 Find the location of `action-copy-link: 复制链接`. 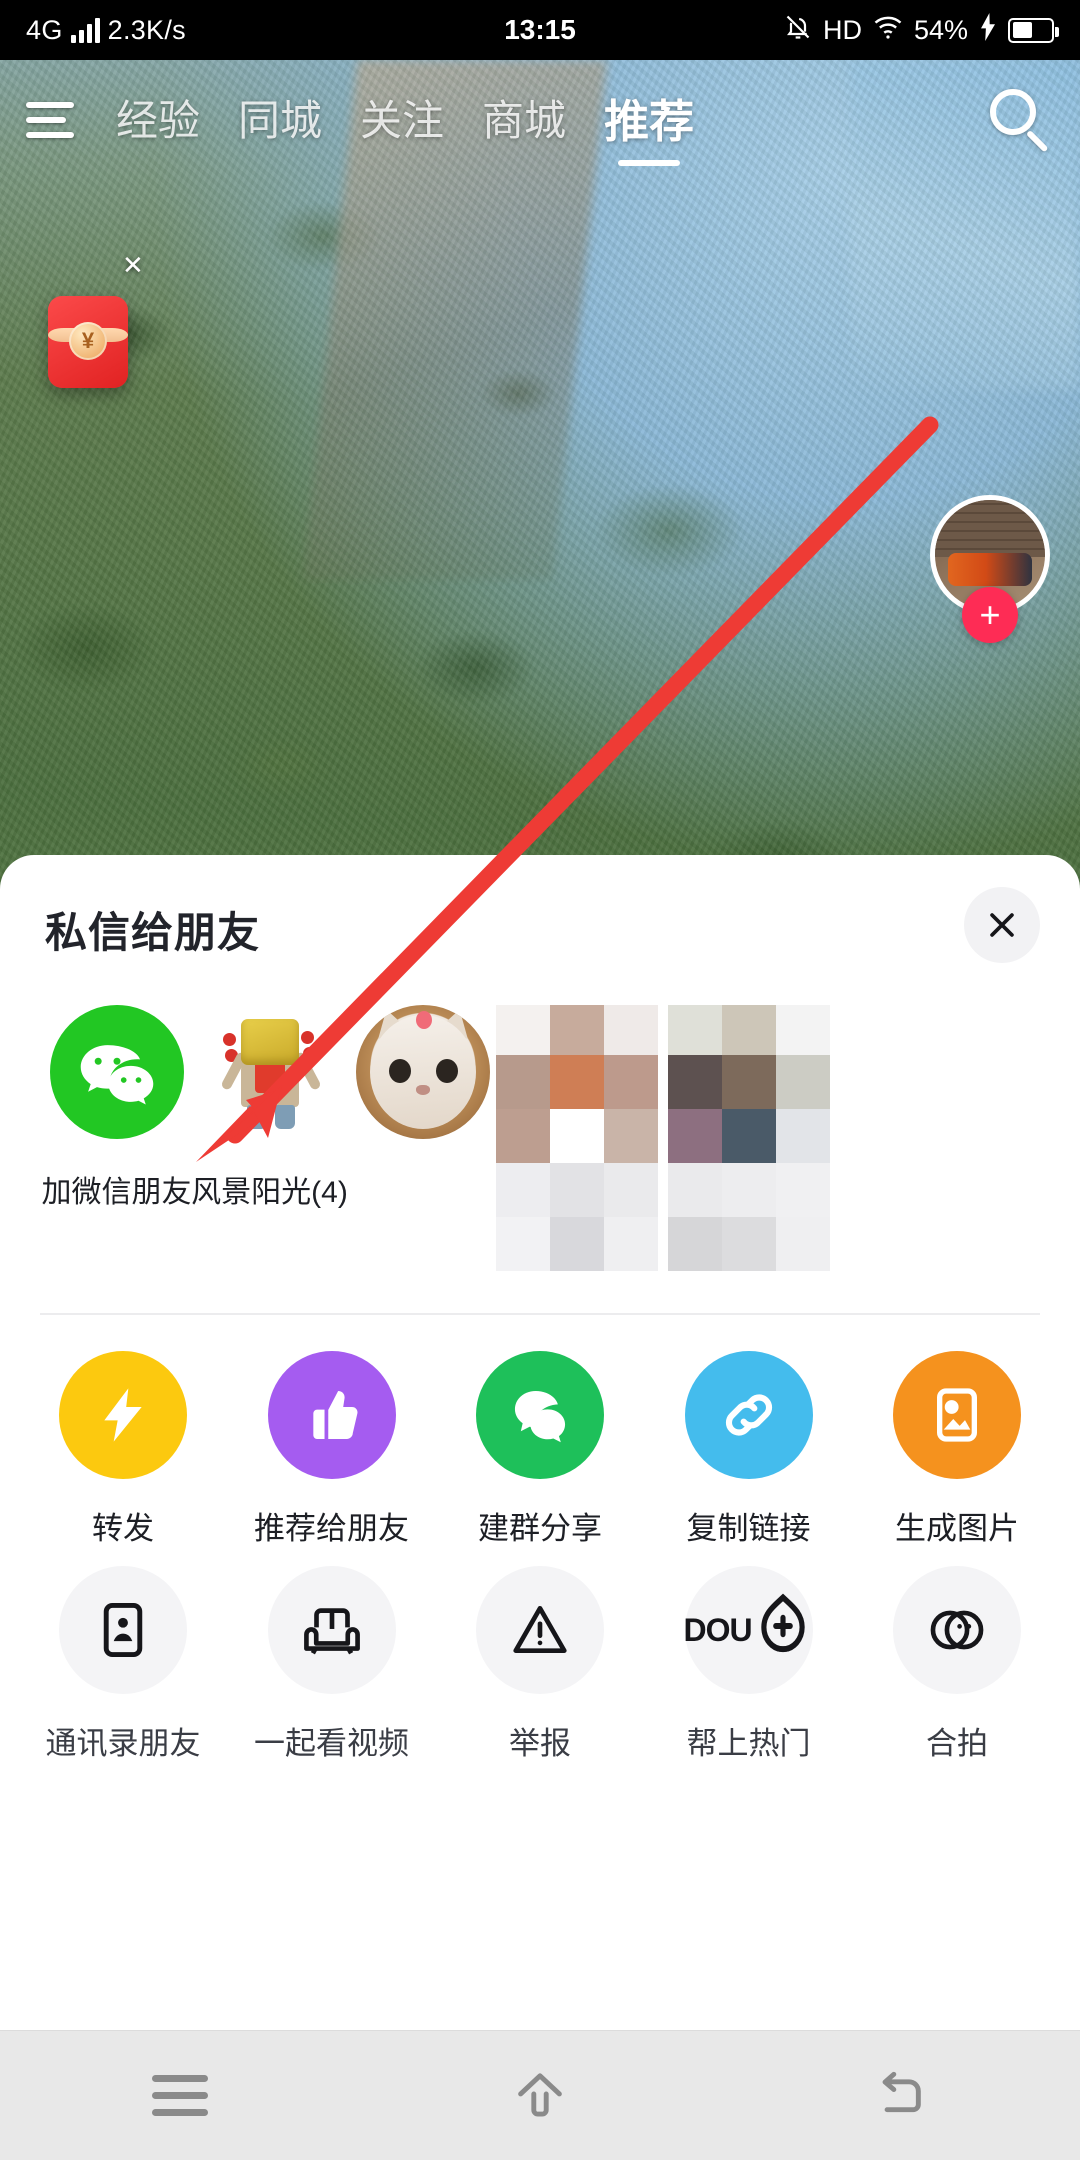

action-copy-link: 复制链接 is located at coordinates (749, 1449).